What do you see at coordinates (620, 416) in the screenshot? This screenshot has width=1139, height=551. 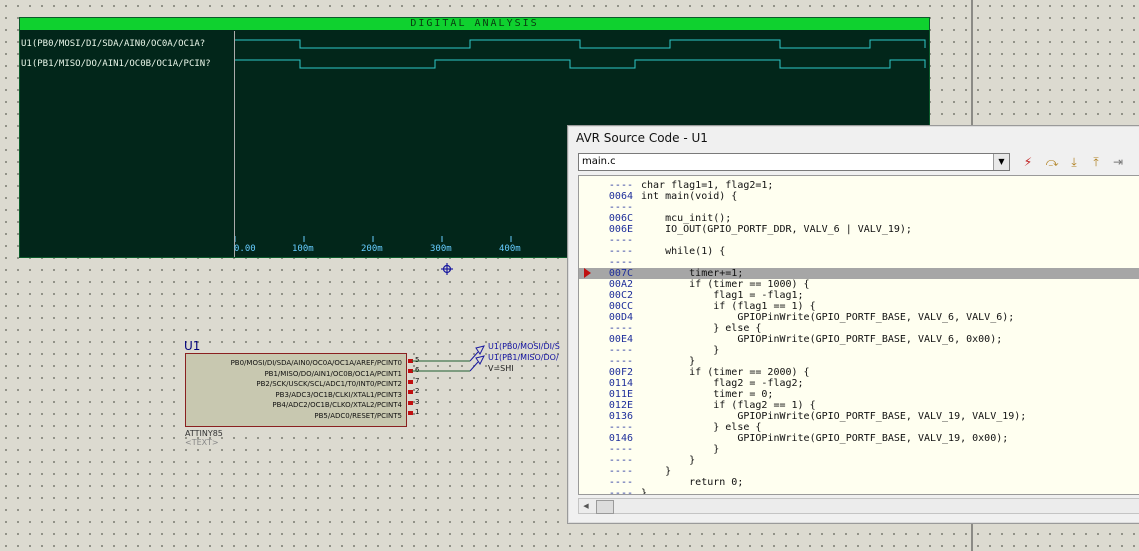 I see `line-address: 0136` at bounding box center [620, 416].